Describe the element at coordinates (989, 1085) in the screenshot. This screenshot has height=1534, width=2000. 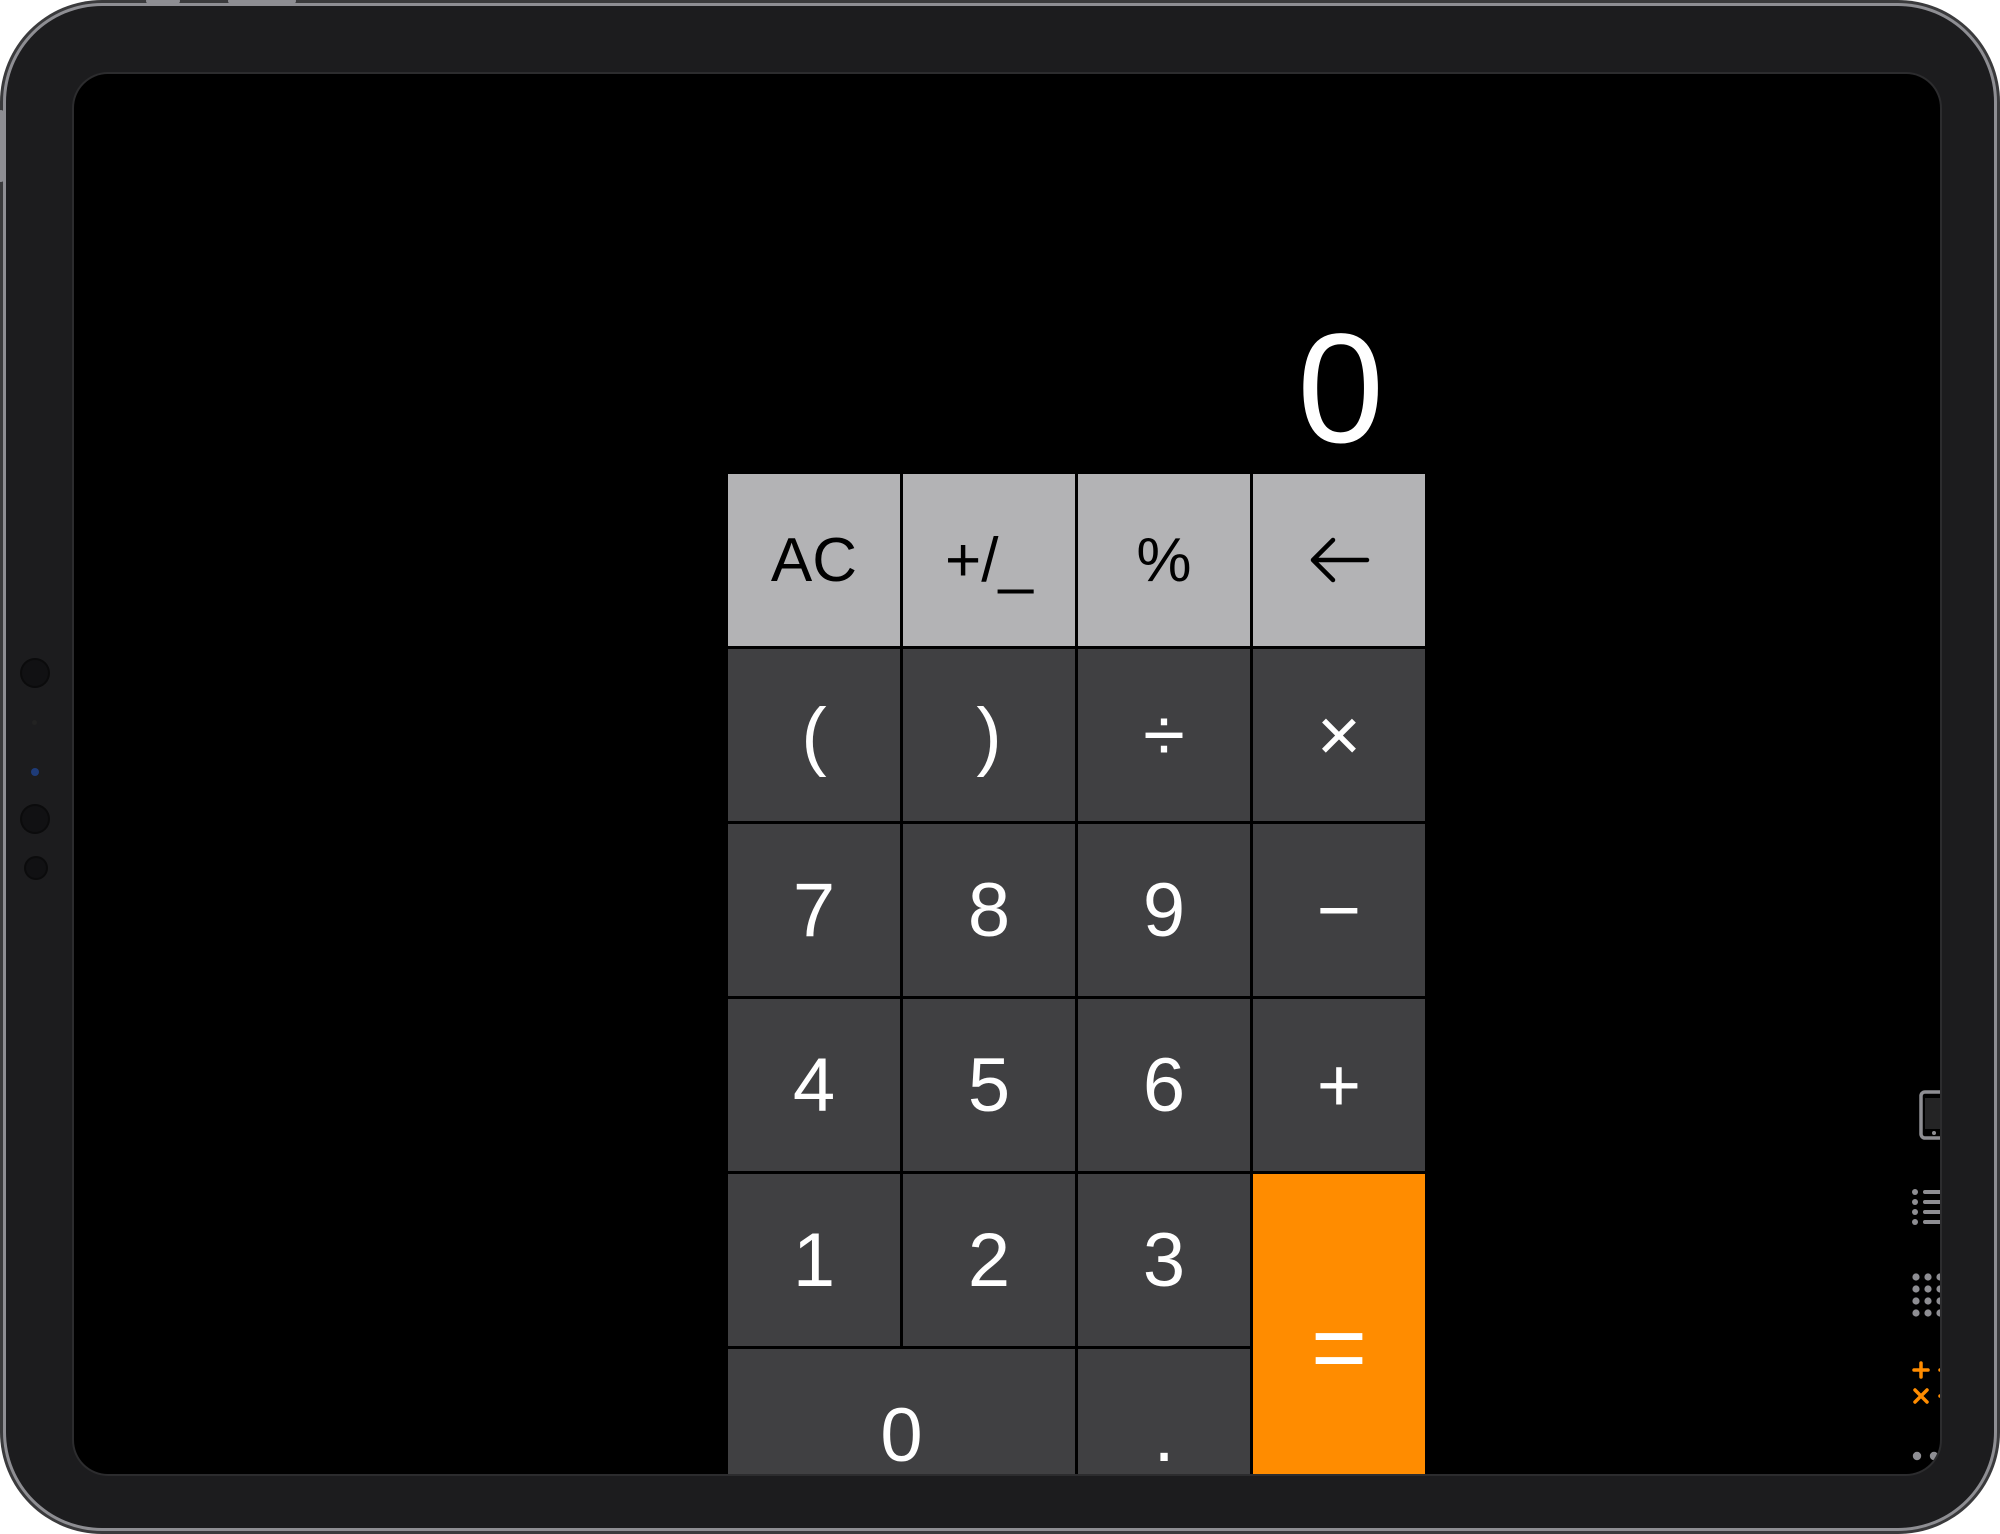
I see `digit-5-button: 5` at that location.